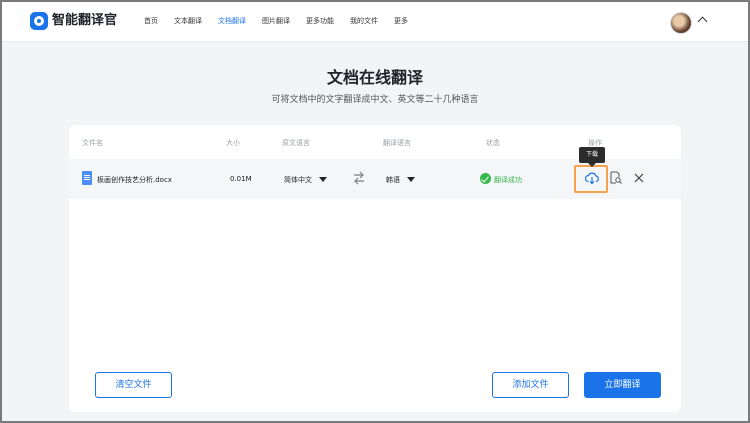 The image size is (750, 423). What do you see at coordinates (188, 21) in the screenshot?
I see `nav-text-translate: 文本翻译` at bounding box center [188, 21].